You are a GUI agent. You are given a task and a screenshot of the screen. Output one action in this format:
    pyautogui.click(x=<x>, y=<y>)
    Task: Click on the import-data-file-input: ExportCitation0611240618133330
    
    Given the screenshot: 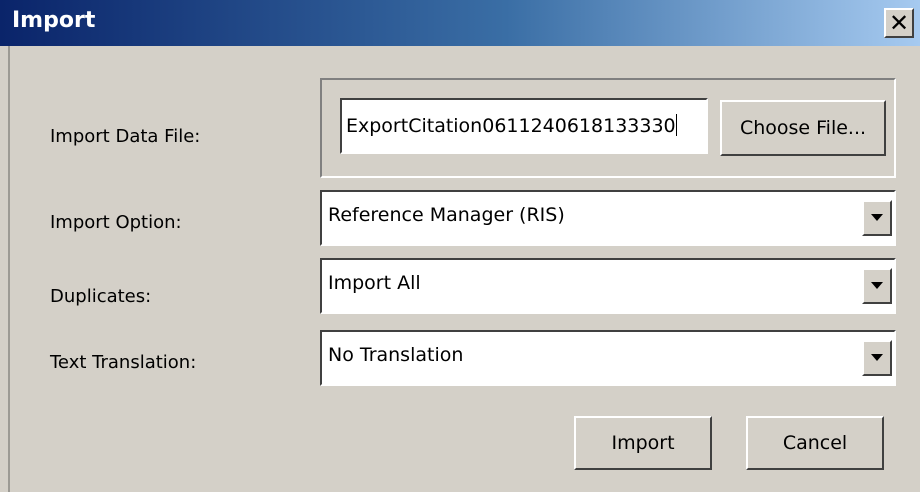 What is the action you would take?
    pyautogui.click(x=524, y=126)
    